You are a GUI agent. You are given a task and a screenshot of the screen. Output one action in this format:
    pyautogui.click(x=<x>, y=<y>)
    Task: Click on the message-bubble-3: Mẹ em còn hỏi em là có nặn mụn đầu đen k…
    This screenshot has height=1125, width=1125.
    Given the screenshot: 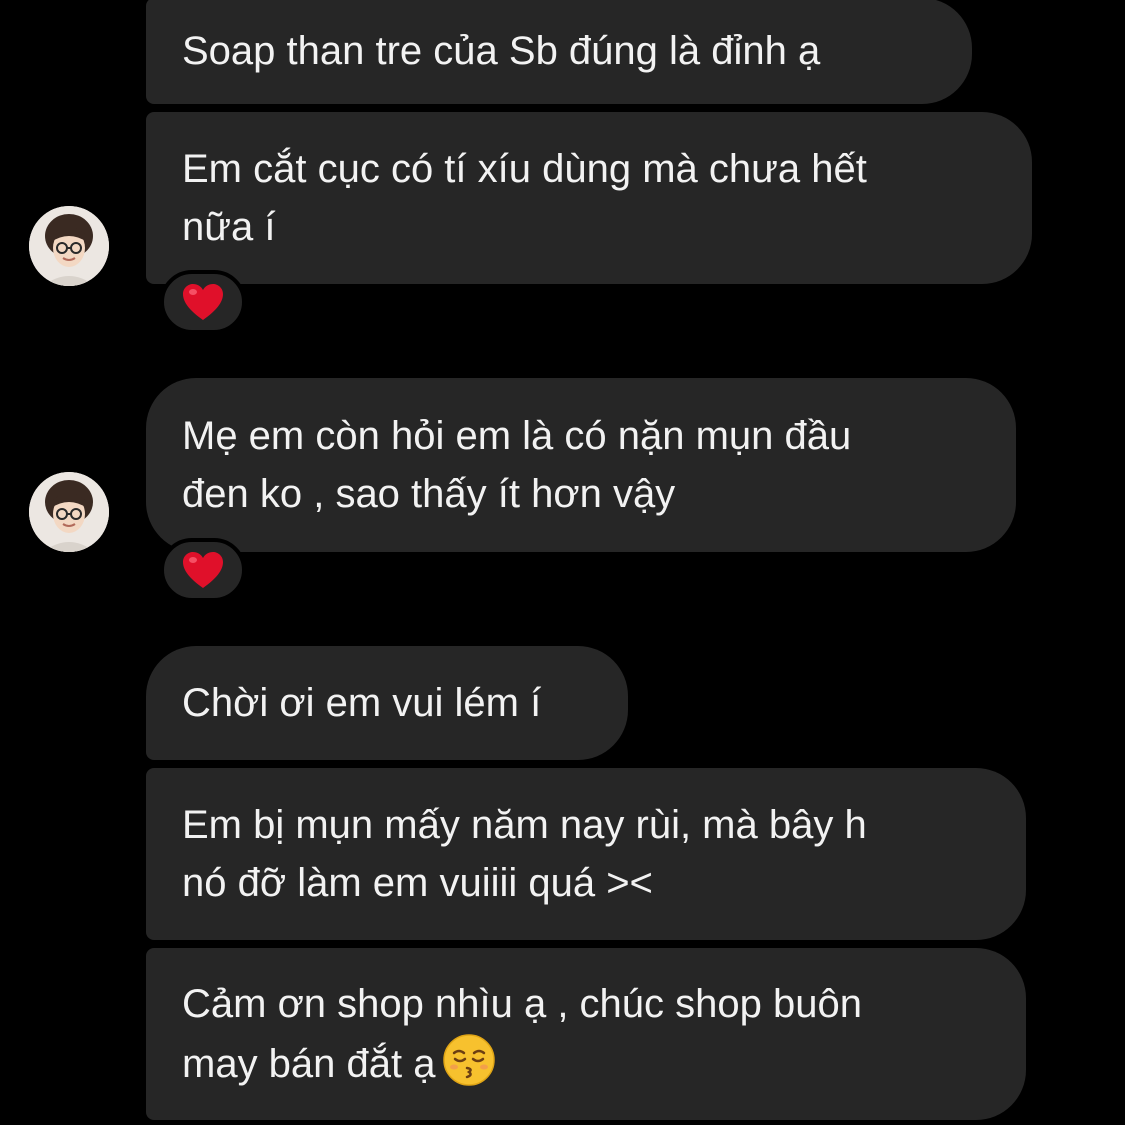 What is the action you would take?
    pyautogui.click(x=581, y=465)
    